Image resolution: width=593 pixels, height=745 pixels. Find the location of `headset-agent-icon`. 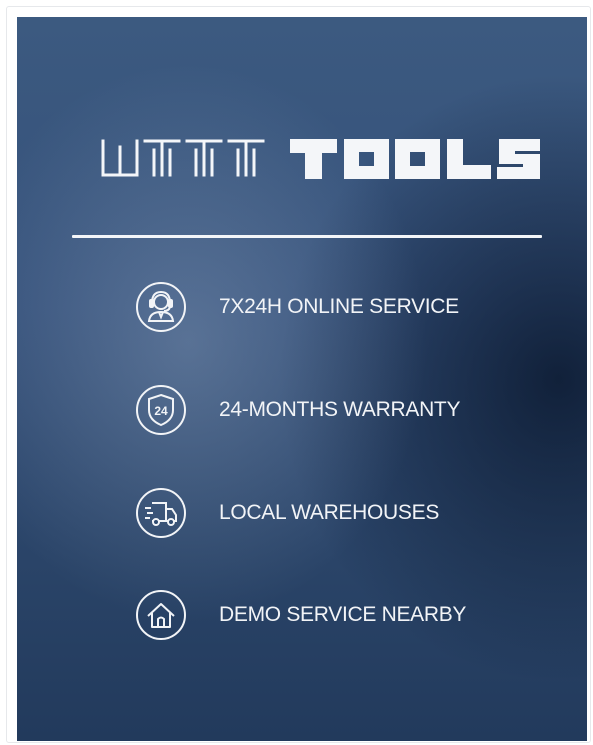

headset-agent-icon is located at coordinates (161, 307).